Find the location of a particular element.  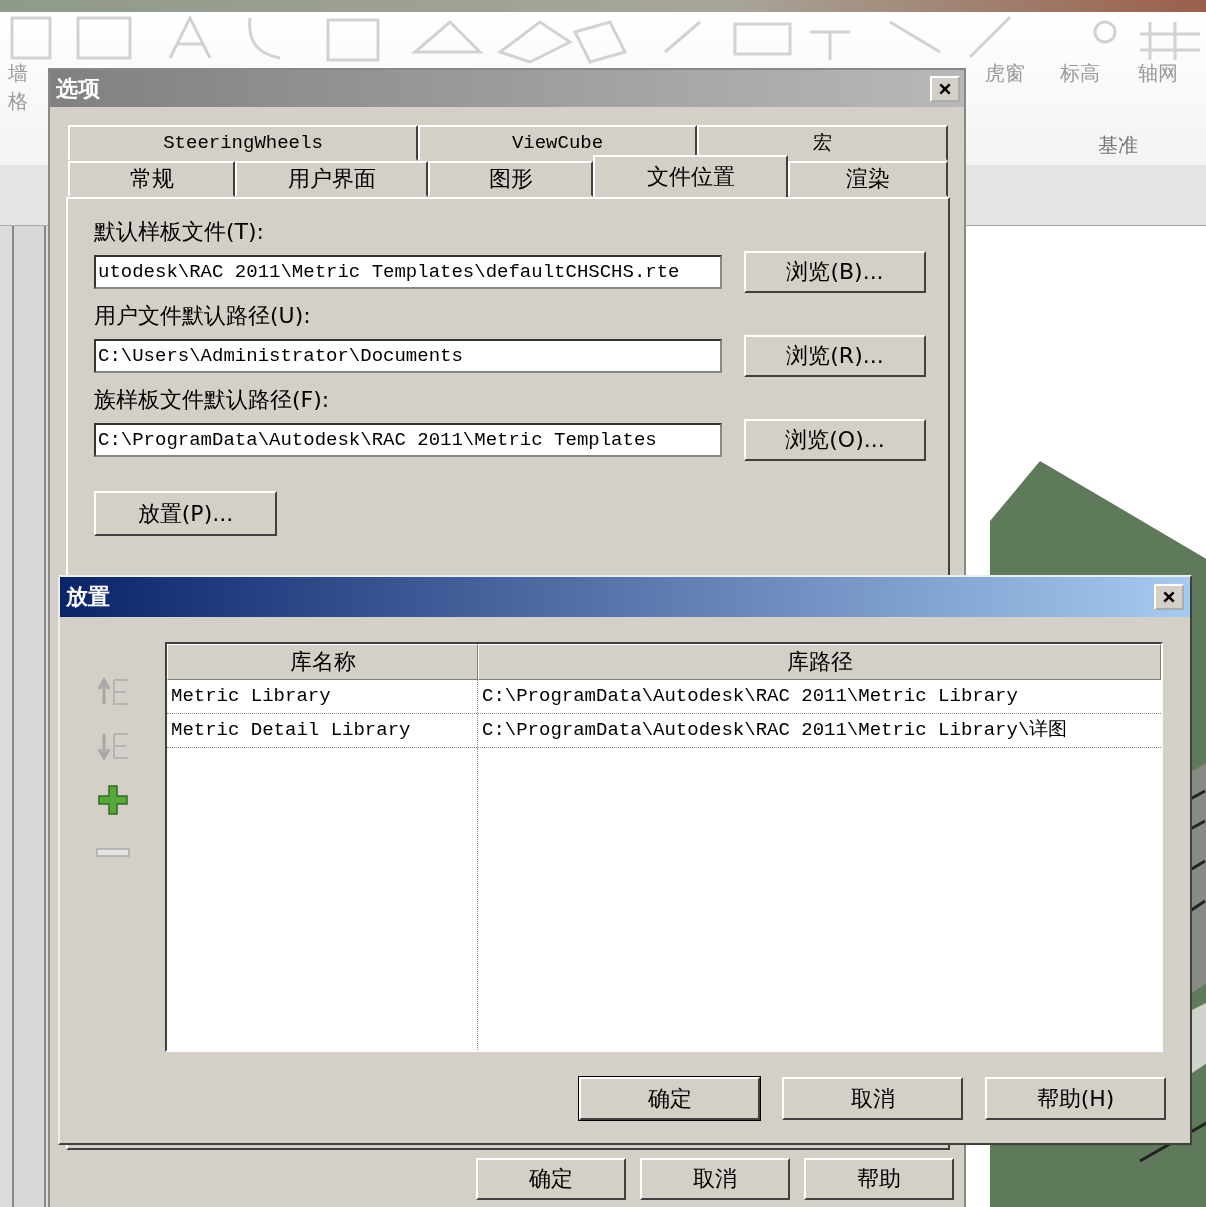

tab: 文件位置 is located at coordinates (690, 176).